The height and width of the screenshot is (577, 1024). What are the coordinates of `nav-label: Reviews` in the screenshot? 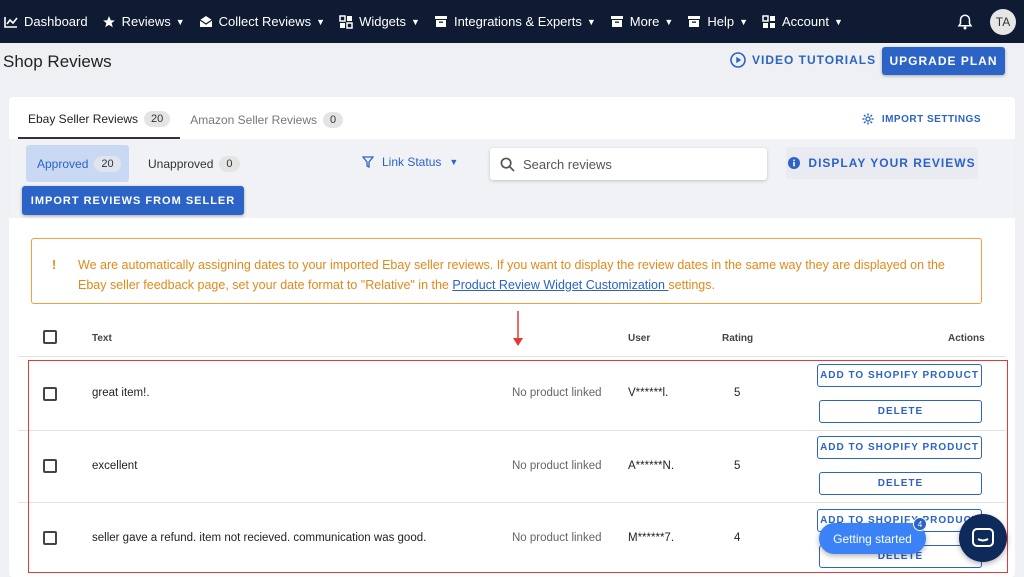 It's located at (146, 21).